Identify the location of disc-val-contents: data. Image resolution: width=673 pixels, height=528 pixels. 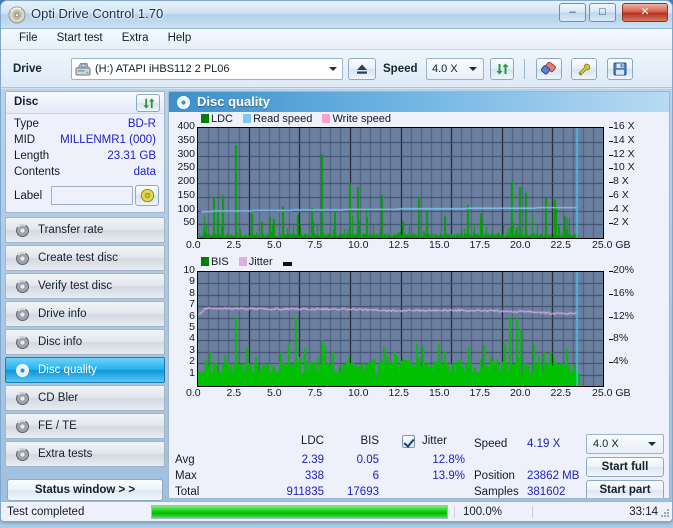
(144, 172).